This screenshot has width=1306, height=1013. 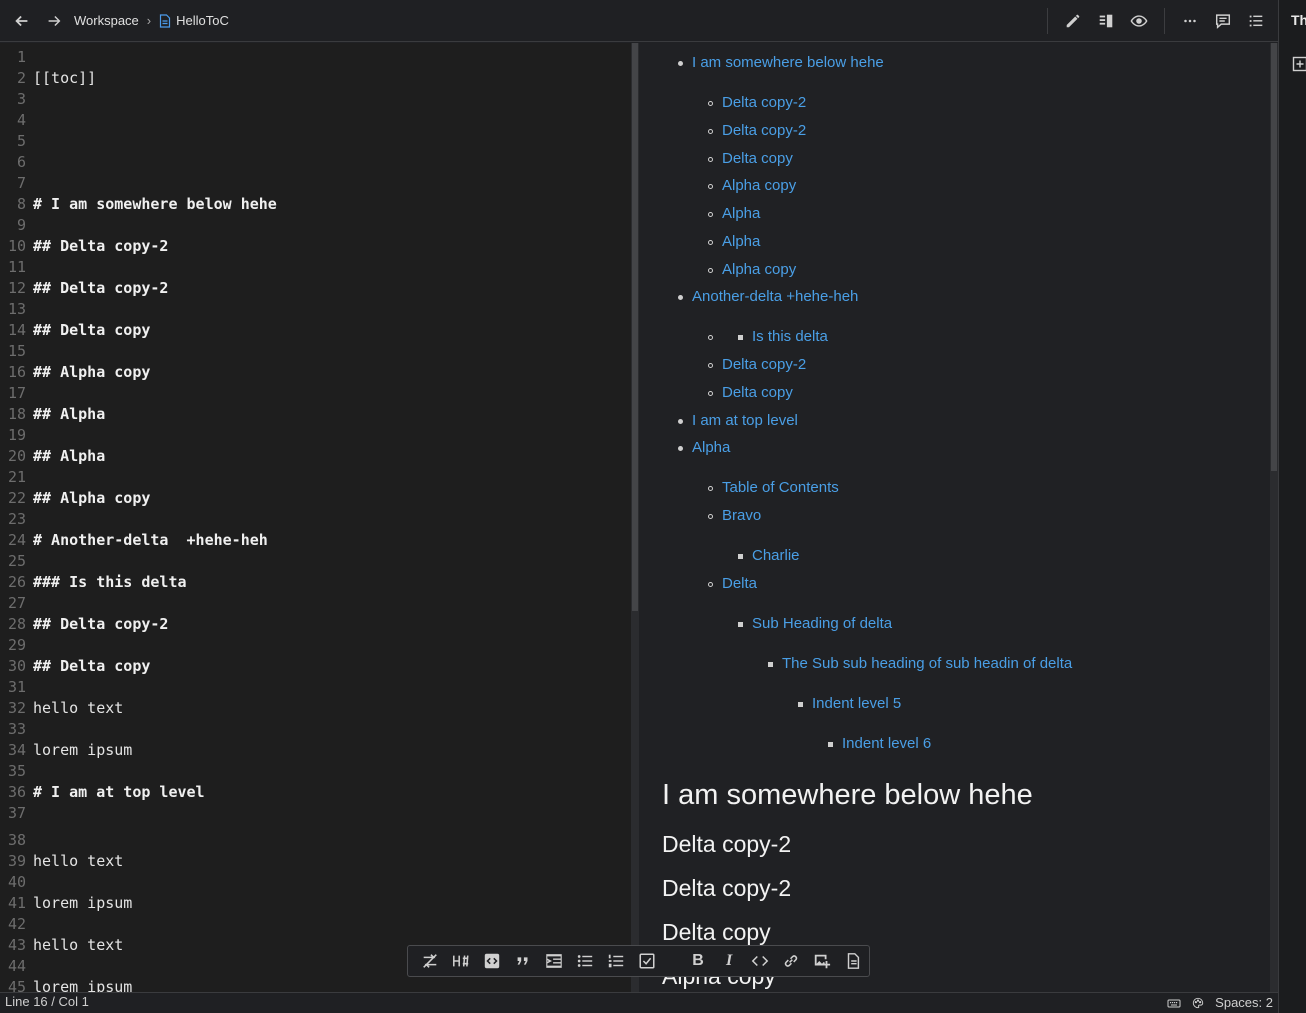 I want to click on editor-line: 4, so click(x=315, y=121).